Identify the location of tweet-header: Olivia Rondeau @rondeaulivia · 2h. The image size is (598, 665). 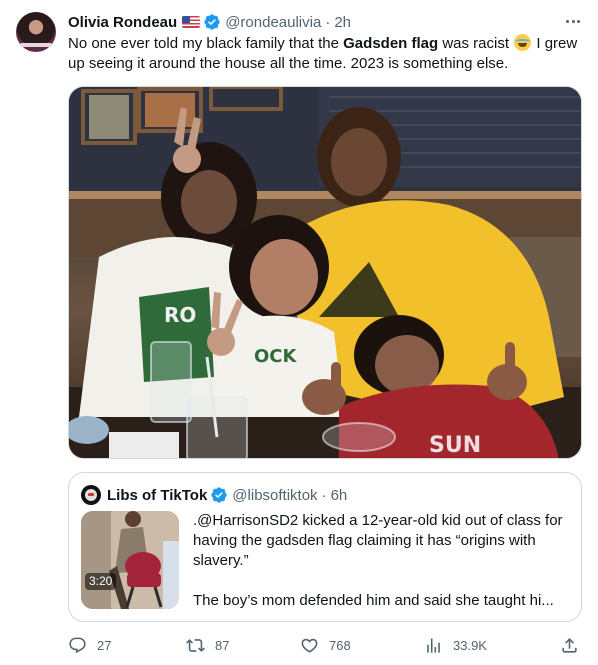
(209, 22).